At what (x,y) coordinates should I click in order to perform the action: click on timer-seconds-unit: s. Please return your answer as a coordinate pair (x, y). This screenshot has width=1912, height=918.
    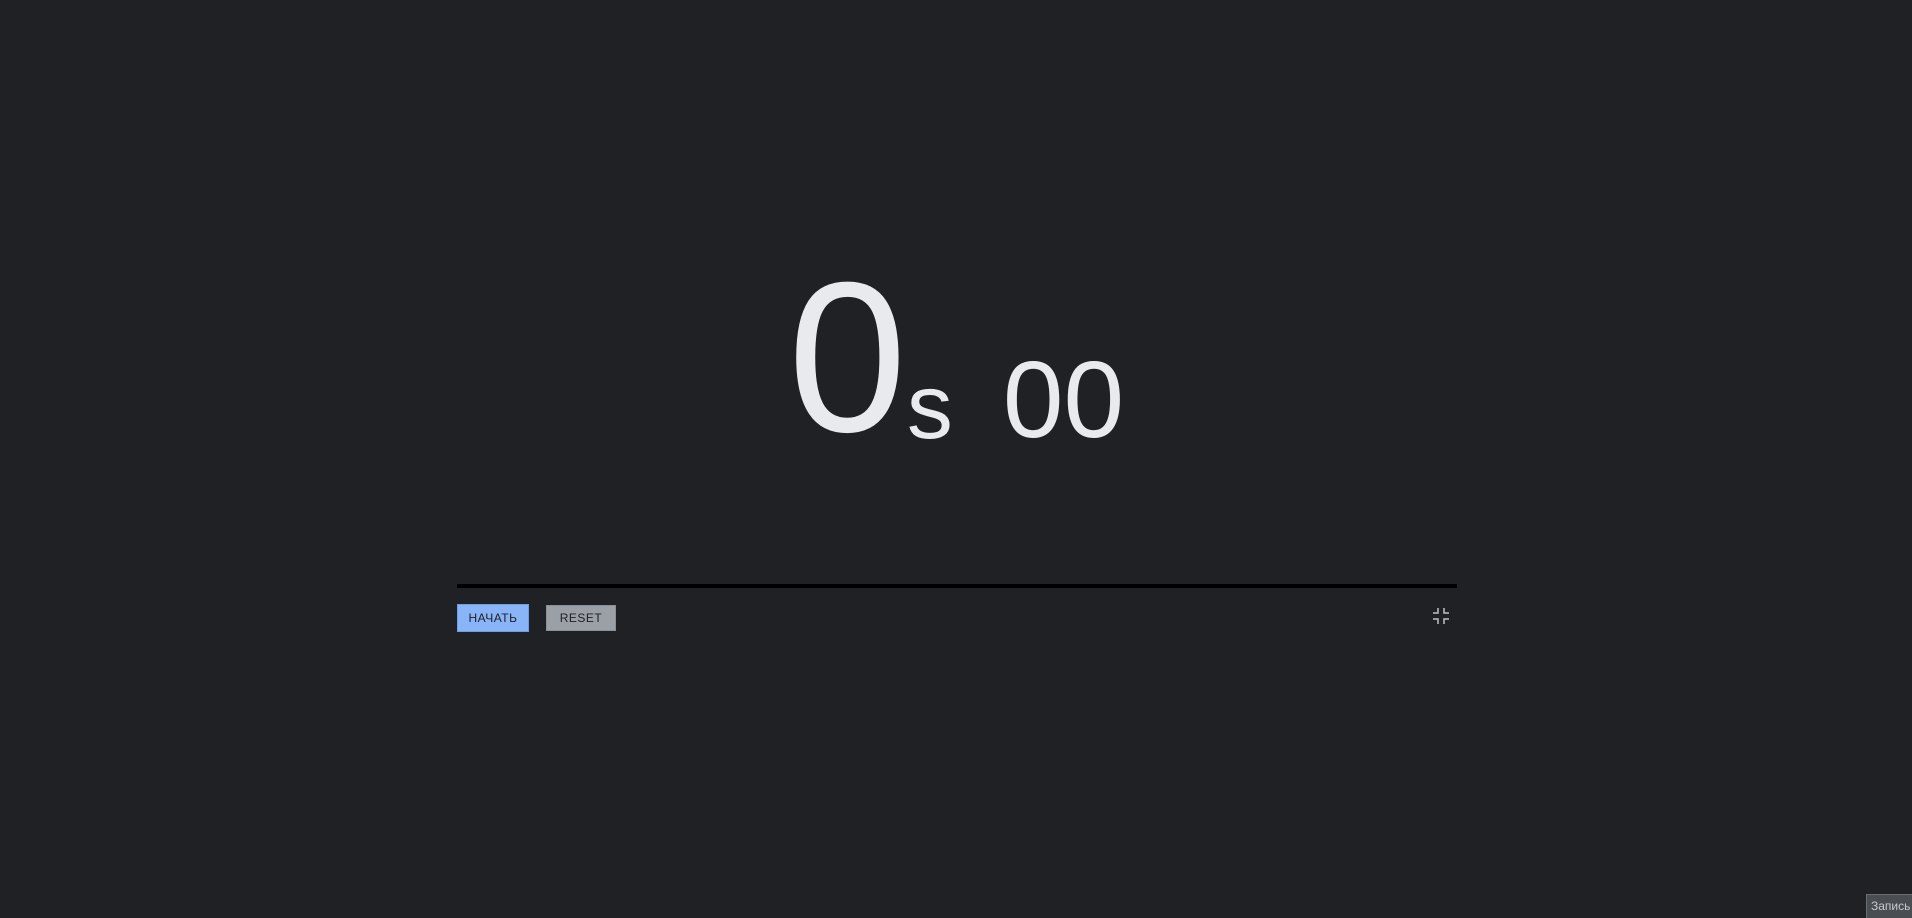
    Looking at the image, I should click on (929, 406).